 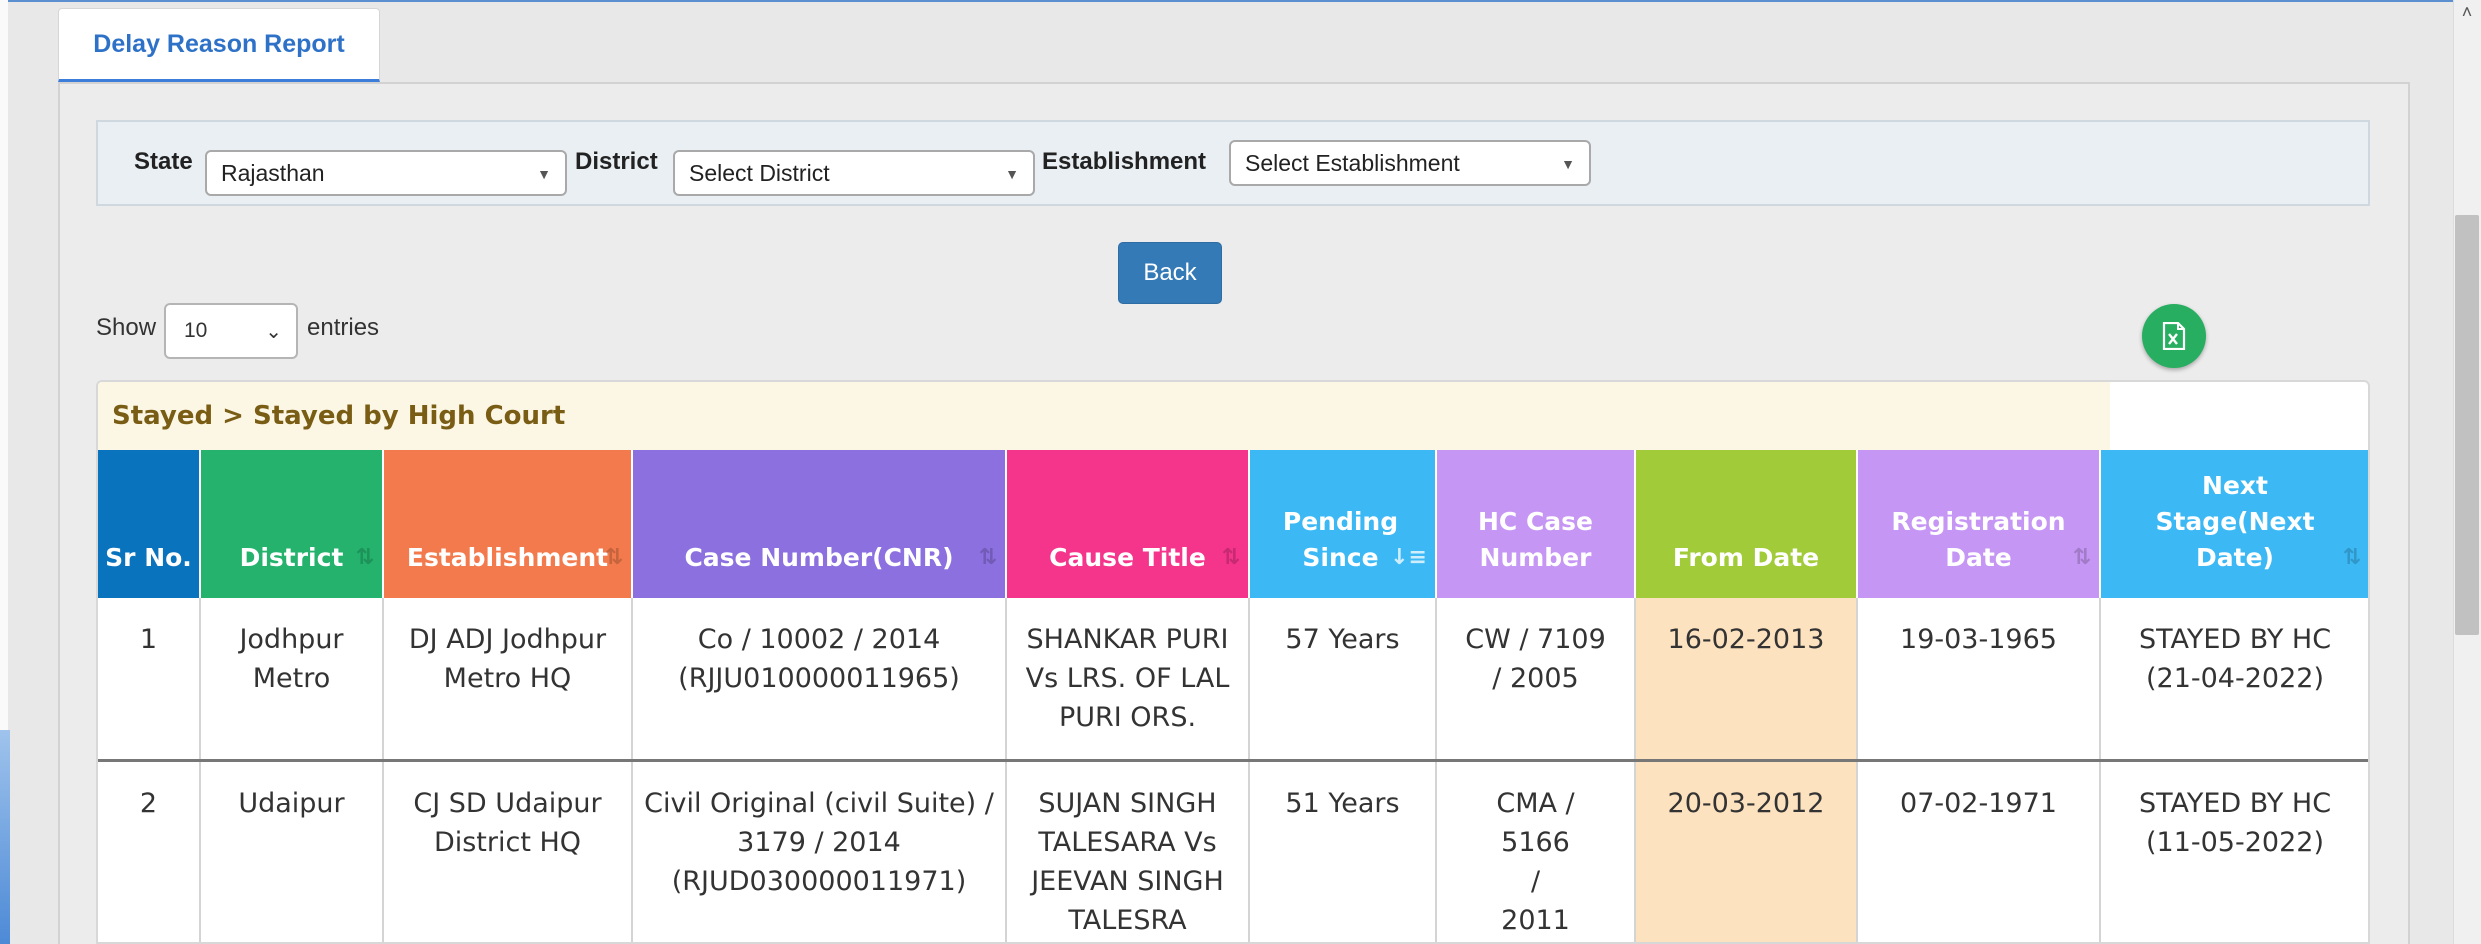 I want to click on header-label: Registration Date, so click(x=1978, y=539).